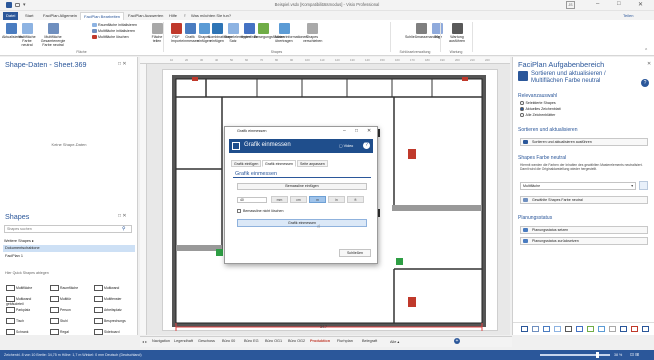 The height and width of the screenshot is (360, 654). What do you see at coordinates (183, 341) in the screenshot?
I see `page-tab: Legendhaft` at bounding box center [183, 341].